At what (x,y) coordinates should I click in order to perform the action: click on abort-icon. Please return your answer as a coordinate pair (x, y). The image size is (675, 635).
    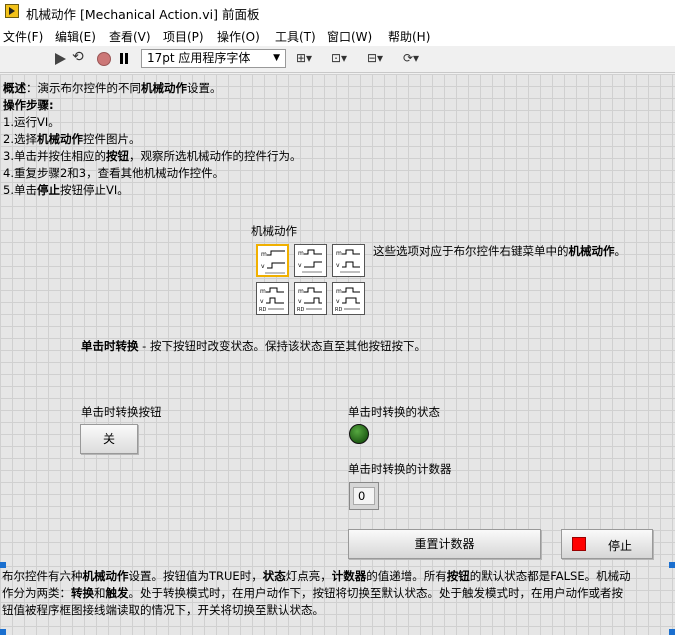
    Looking at the image, I should click on (104, 59).